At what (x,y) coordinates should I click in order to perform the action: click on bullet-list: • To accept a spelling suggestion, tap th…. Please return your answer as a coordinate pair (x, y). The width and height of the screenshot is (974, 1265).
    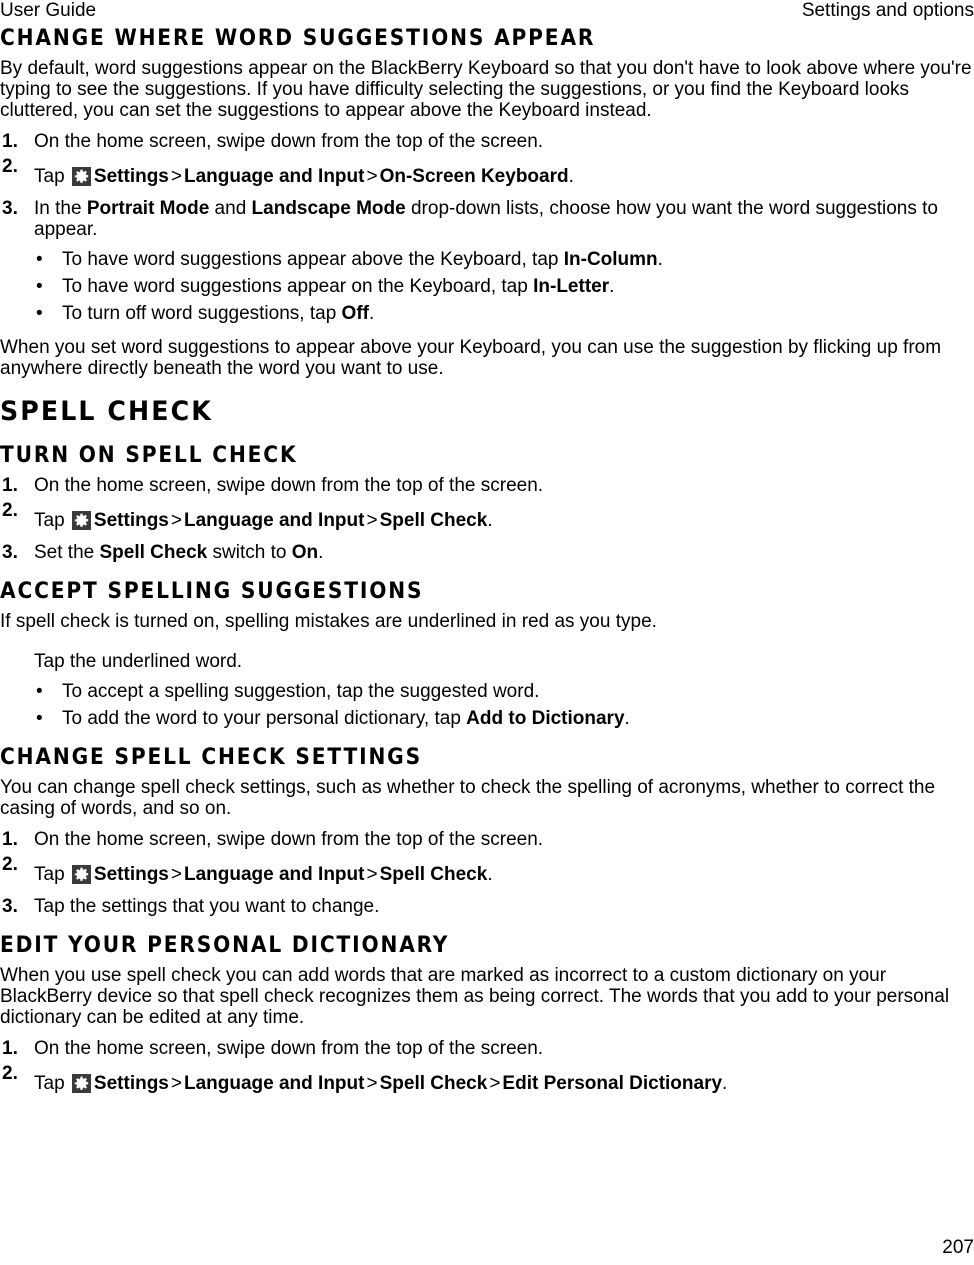
    Looking at the image, I should click on (487, 705).